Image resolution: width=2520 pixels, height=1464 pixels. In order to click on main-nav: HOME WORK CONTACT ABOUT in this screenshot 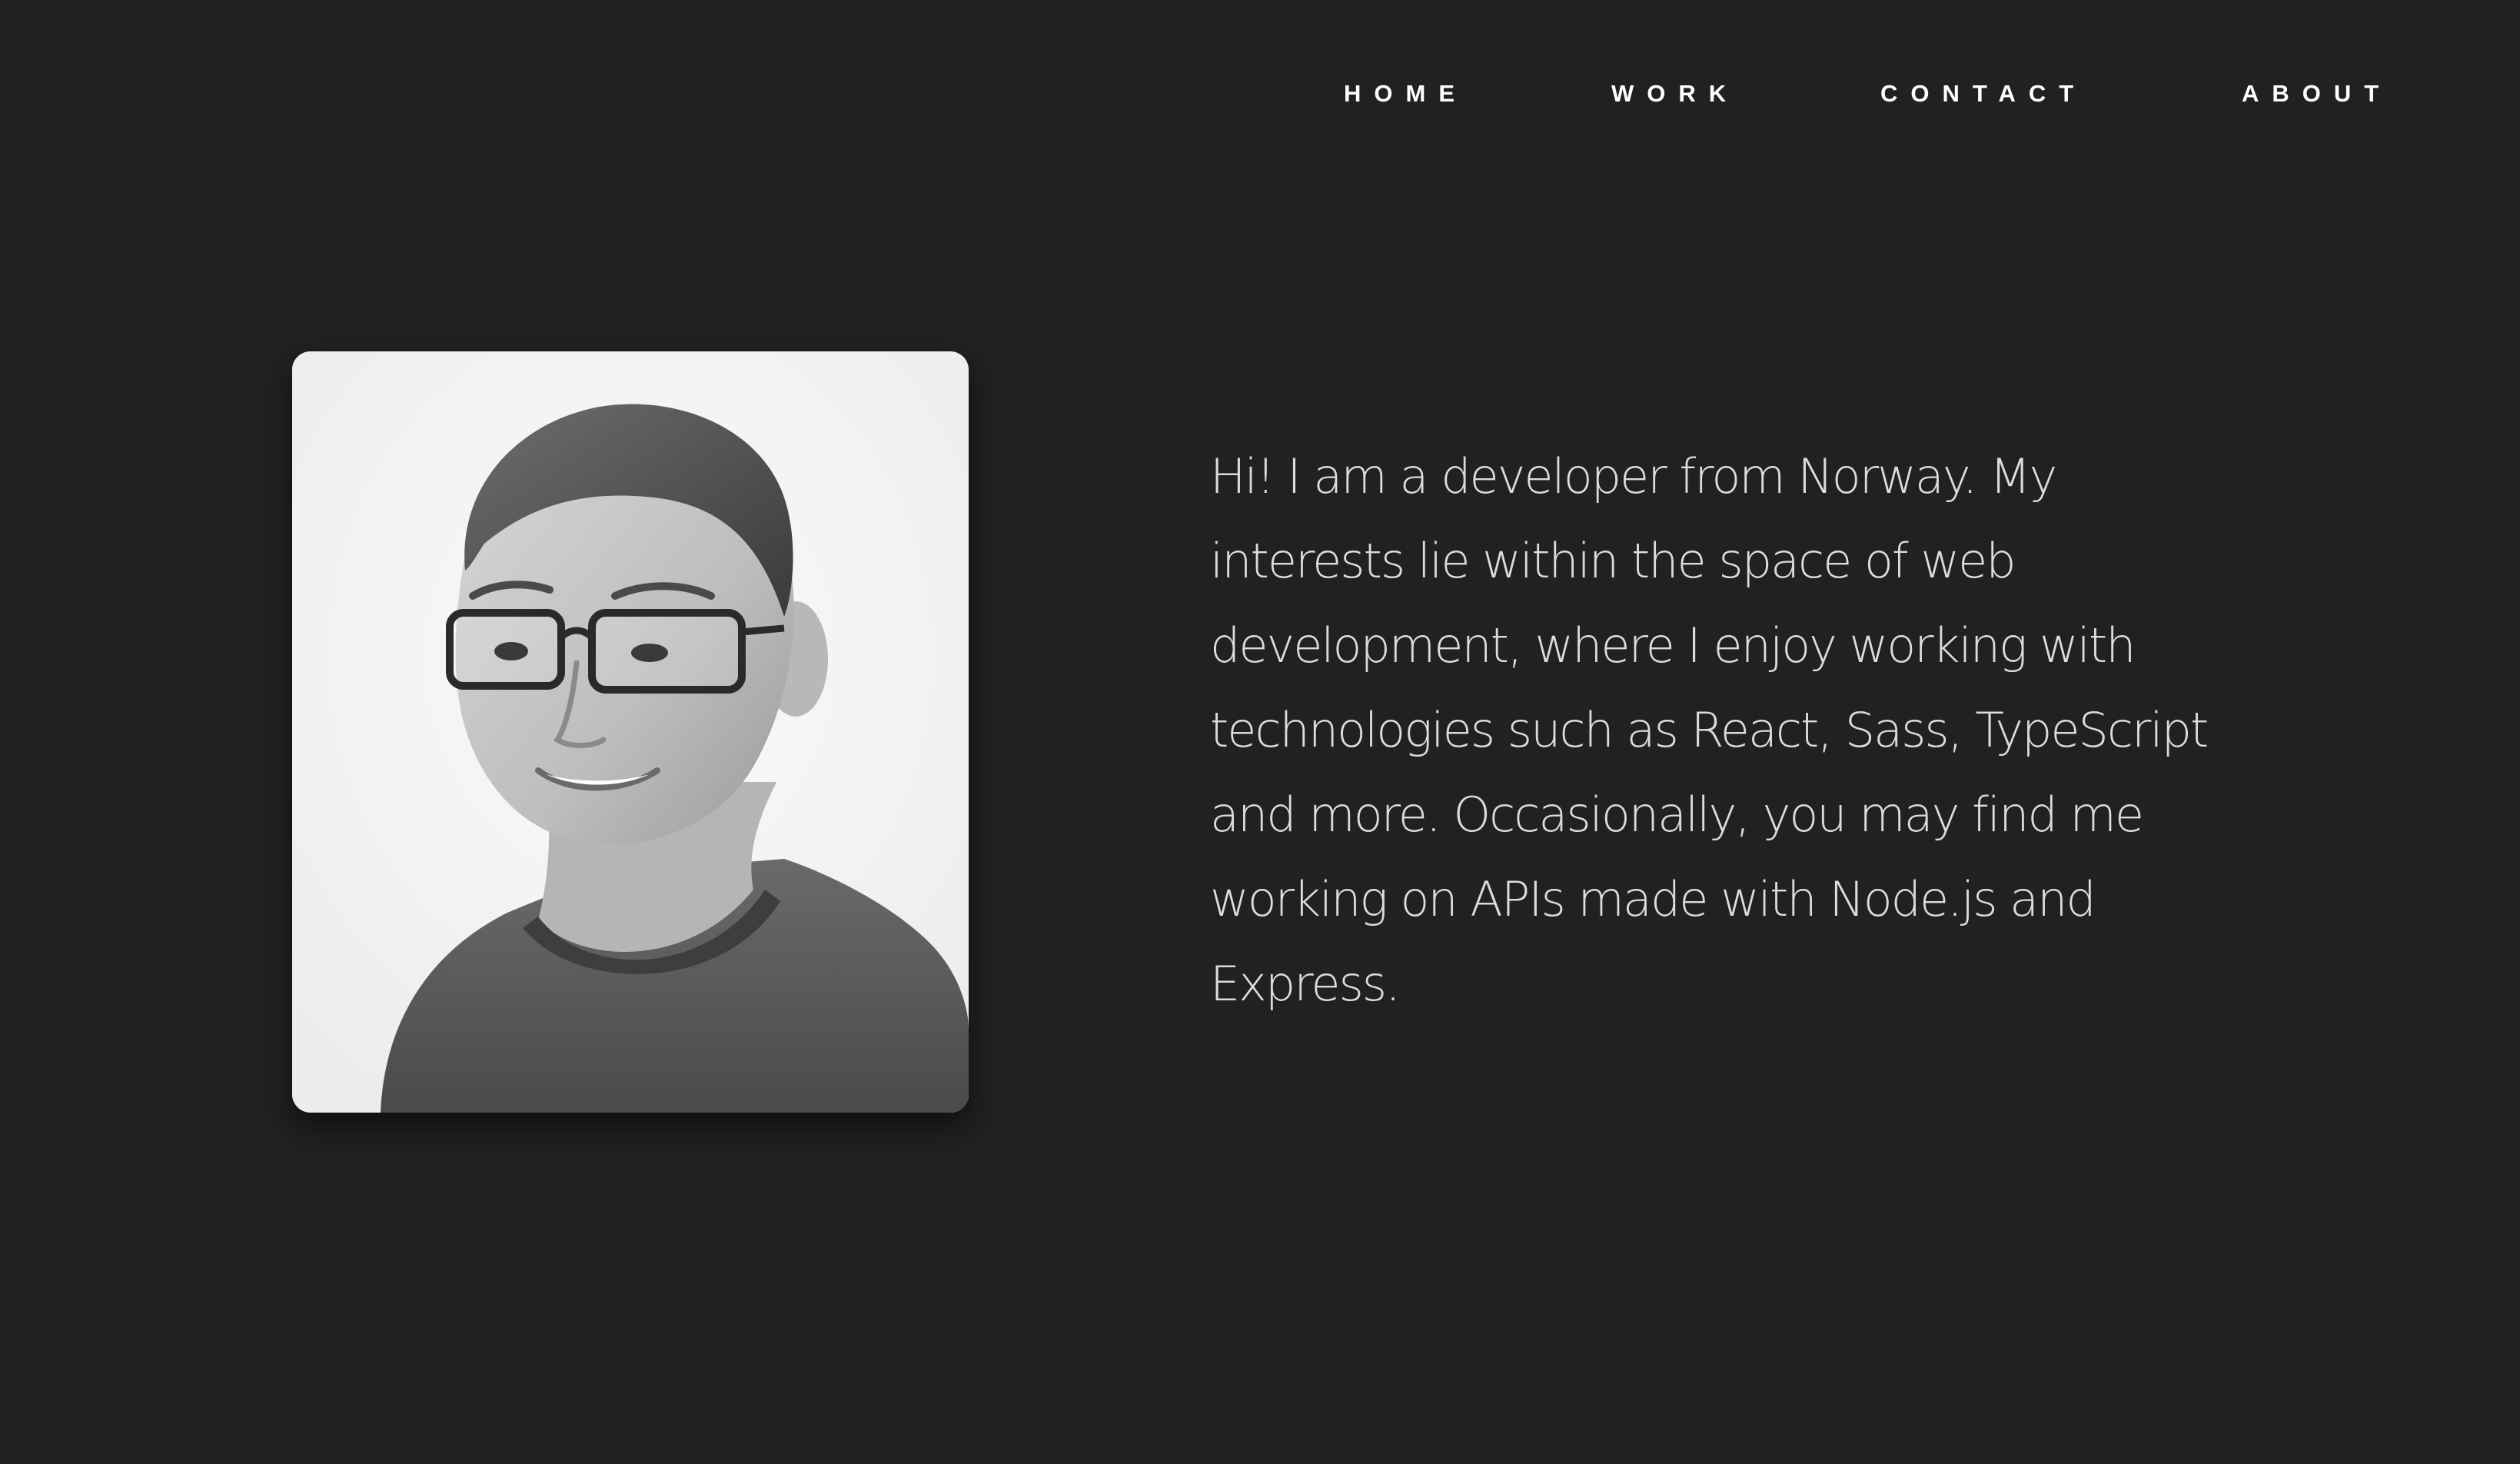, I will do `click(1260, 93)`.